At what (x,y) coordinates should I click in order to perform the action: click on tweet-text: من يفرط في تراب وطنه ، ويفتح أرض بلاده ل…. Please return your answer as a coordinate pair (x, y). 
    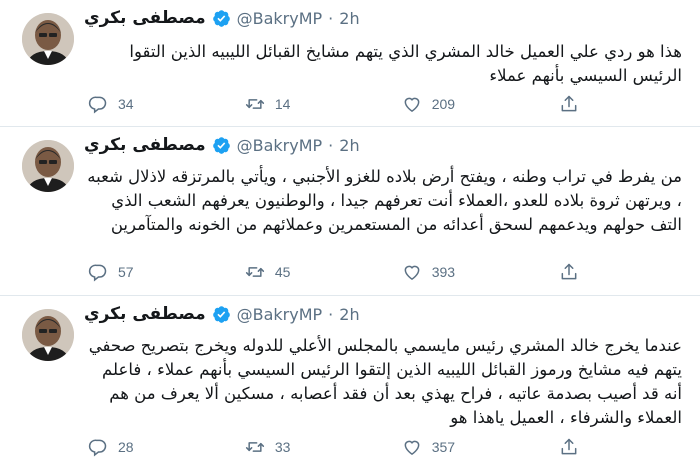
    Looking at the image, I should click on (384, 200).